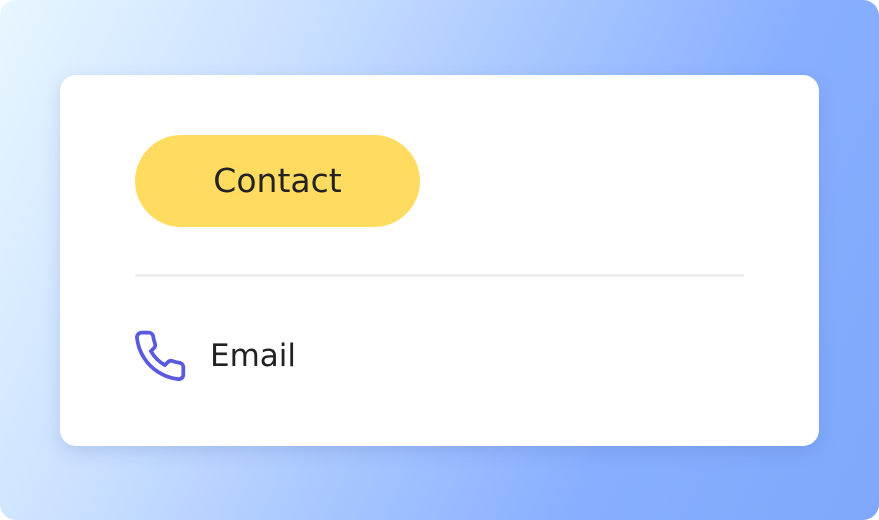  What do you see at coordinates (439, 275) in the screenshot?
I see `divider` at bounding box center [439, 275].